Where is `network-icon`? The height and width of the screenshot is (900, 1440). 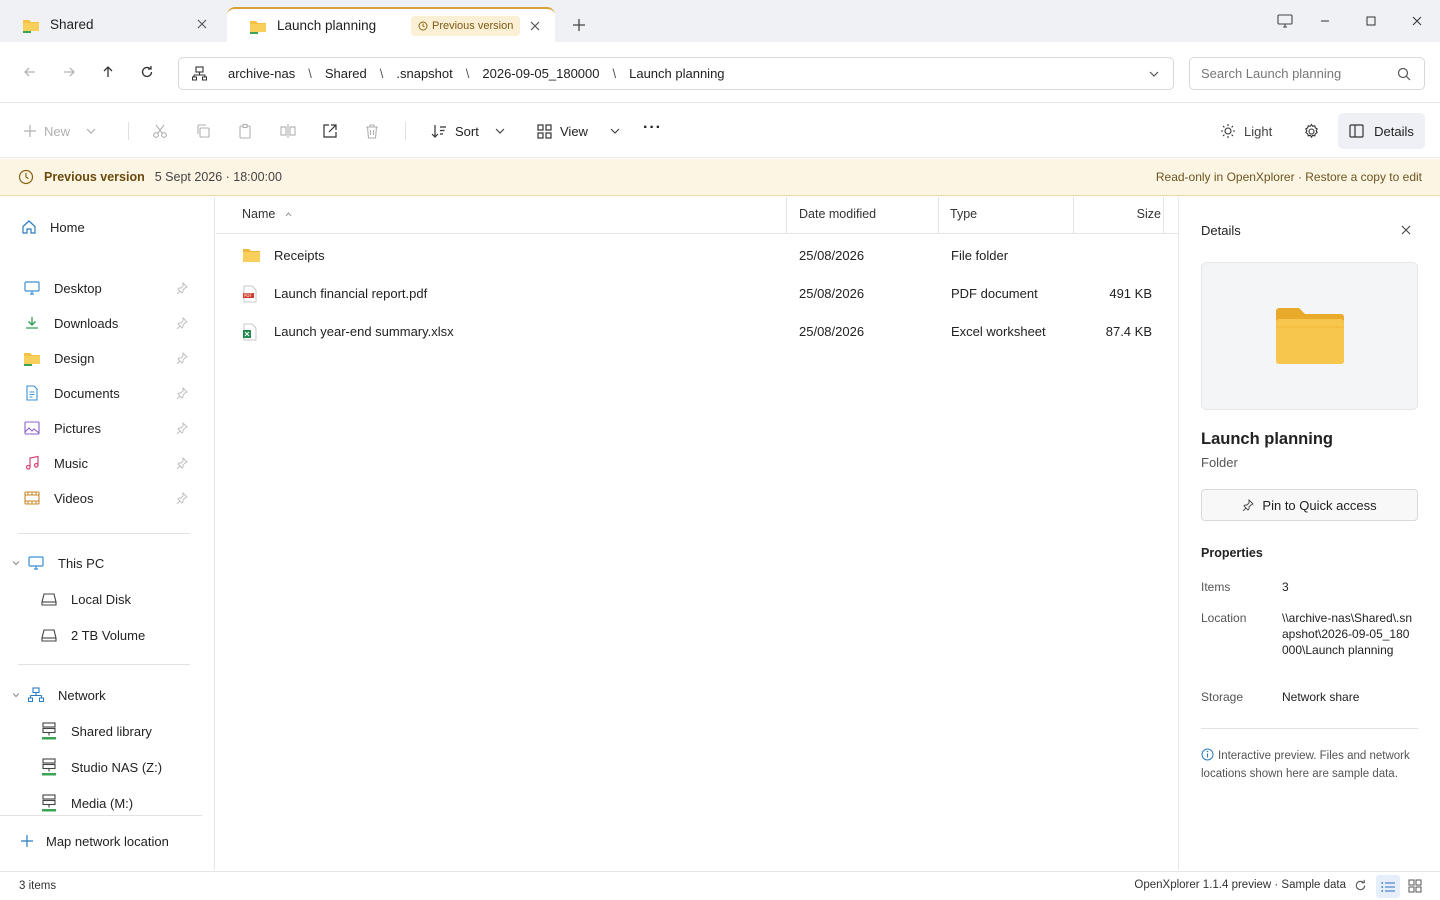 network-icon is located at coordinates (199, 73).